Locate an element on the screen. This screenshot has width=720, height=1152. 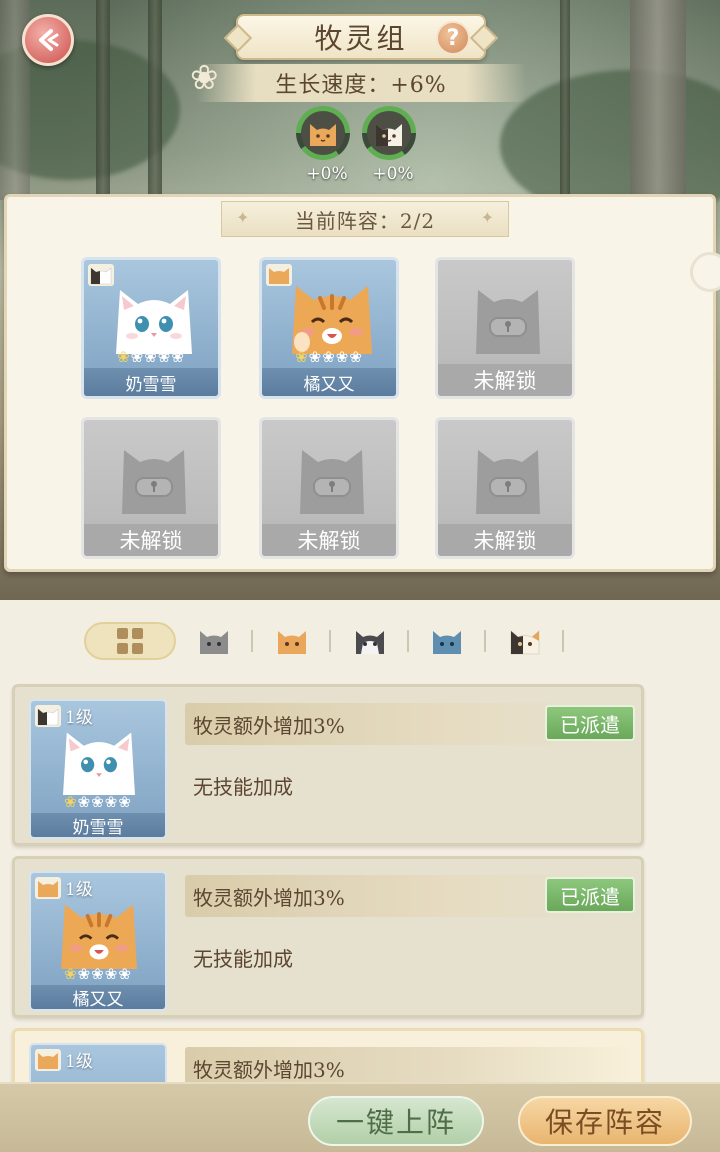
save-lineup-button: 保存阵容 is located at coordinates (605, 1121).